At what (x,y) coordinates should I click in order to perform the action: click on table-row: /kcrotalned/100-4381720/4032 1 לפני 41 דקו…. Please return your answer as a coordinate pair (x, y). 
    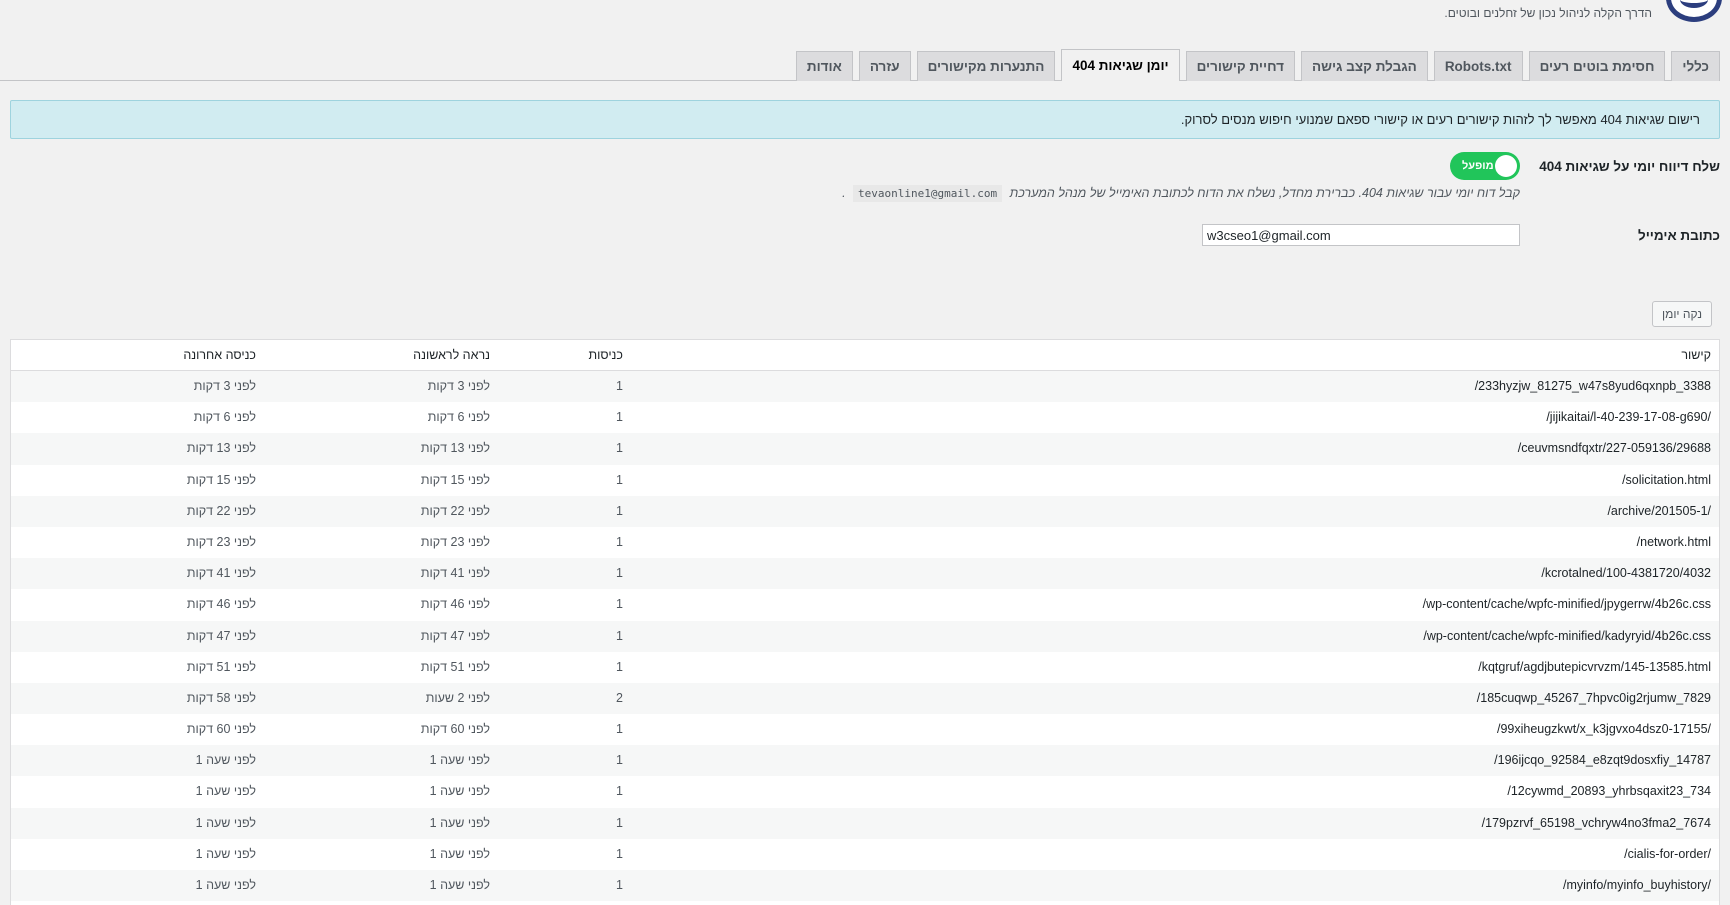
    Looking at the image, I should click on (865, 574).